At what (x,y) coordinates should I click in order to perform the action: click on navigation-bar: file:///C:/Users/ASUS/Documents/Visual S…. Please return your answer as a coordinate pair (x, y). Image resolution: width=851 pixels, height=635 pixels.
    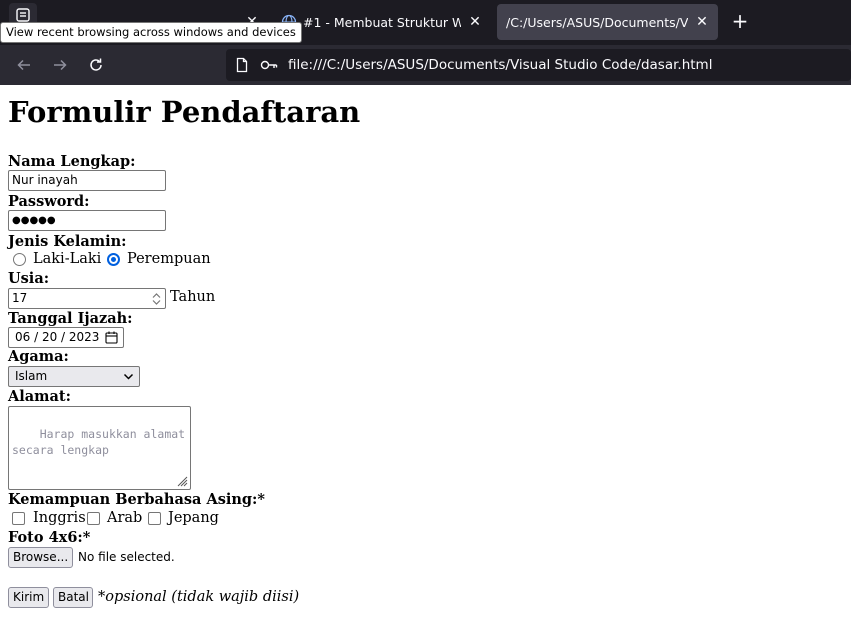
    Looking at the image, I should click on (425, 65).